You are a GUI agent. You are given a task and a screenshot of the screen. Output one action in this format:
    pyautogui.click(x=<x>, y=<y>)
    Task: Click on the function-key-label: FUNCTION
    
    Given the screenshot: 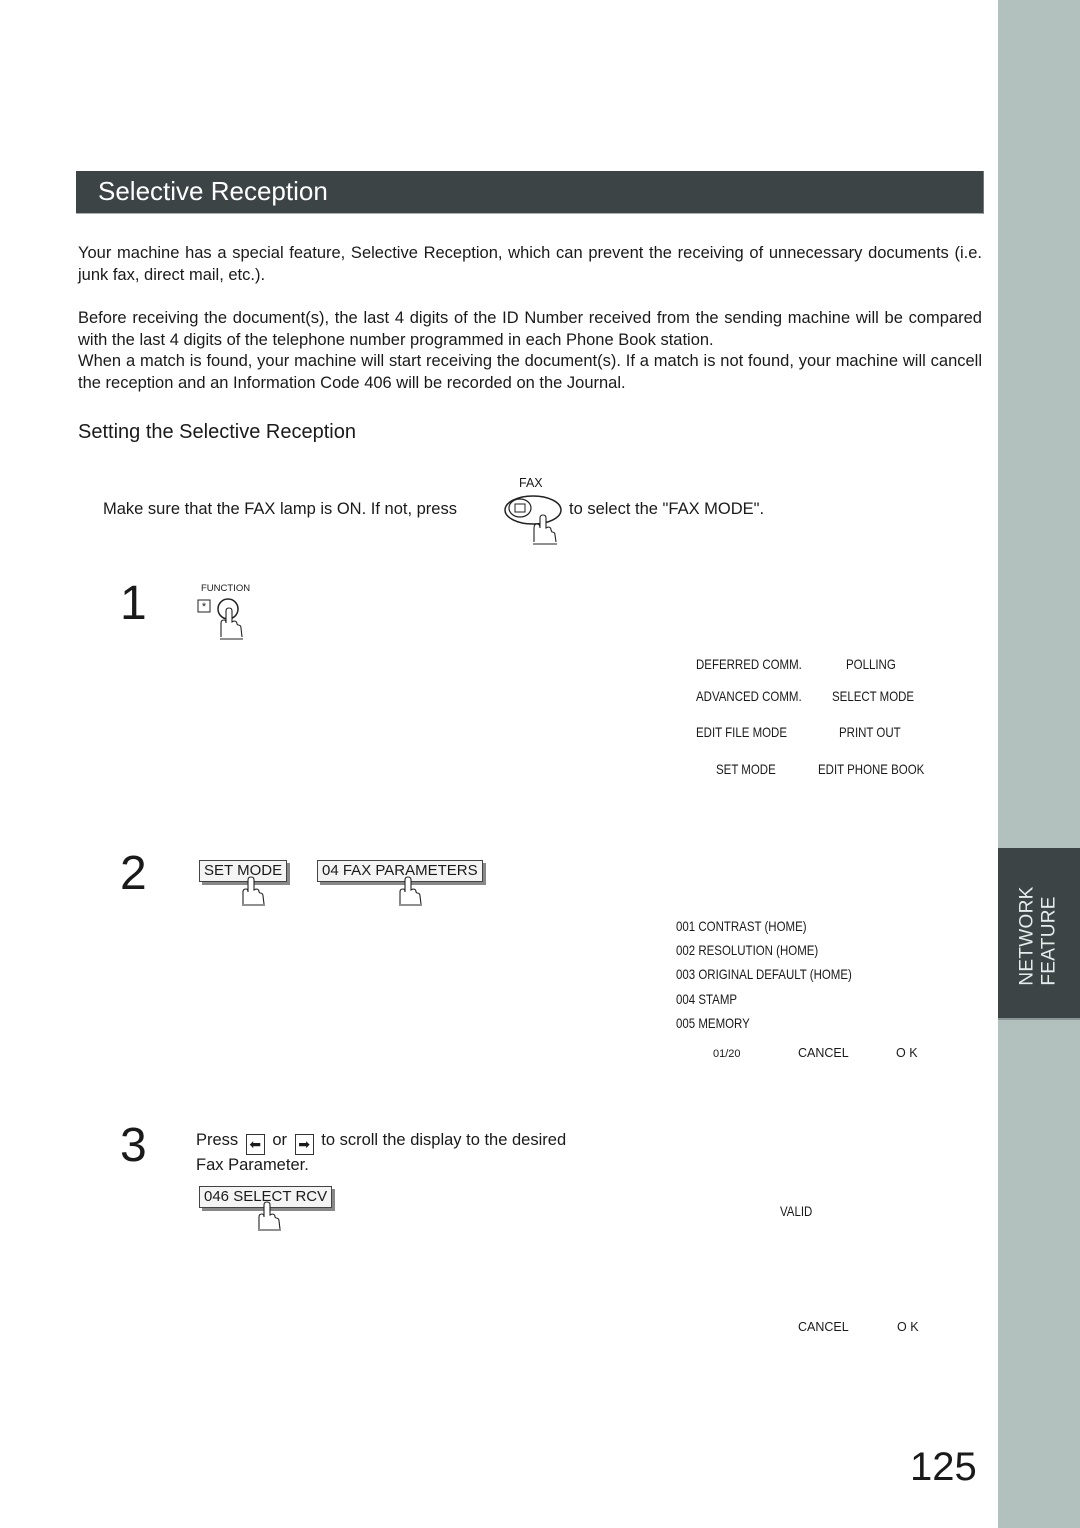 What is the action you would take?
    pyautogui.click(x=226, y=588)
    